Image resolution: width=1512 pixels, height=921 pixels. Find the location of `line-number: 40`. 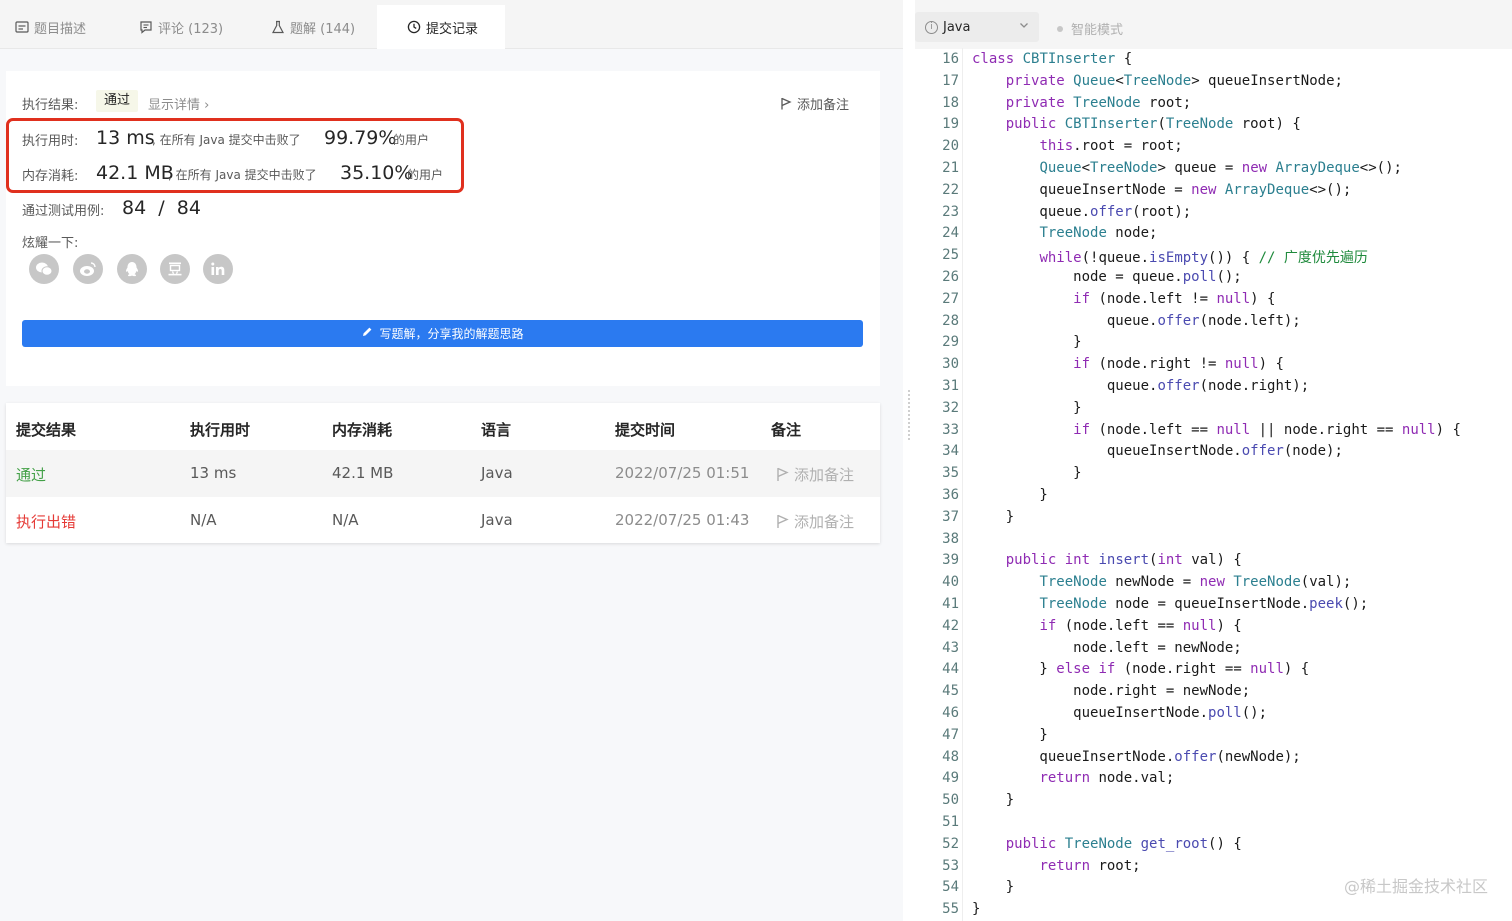

line-number: 40 is located at coordinates (950, 582).